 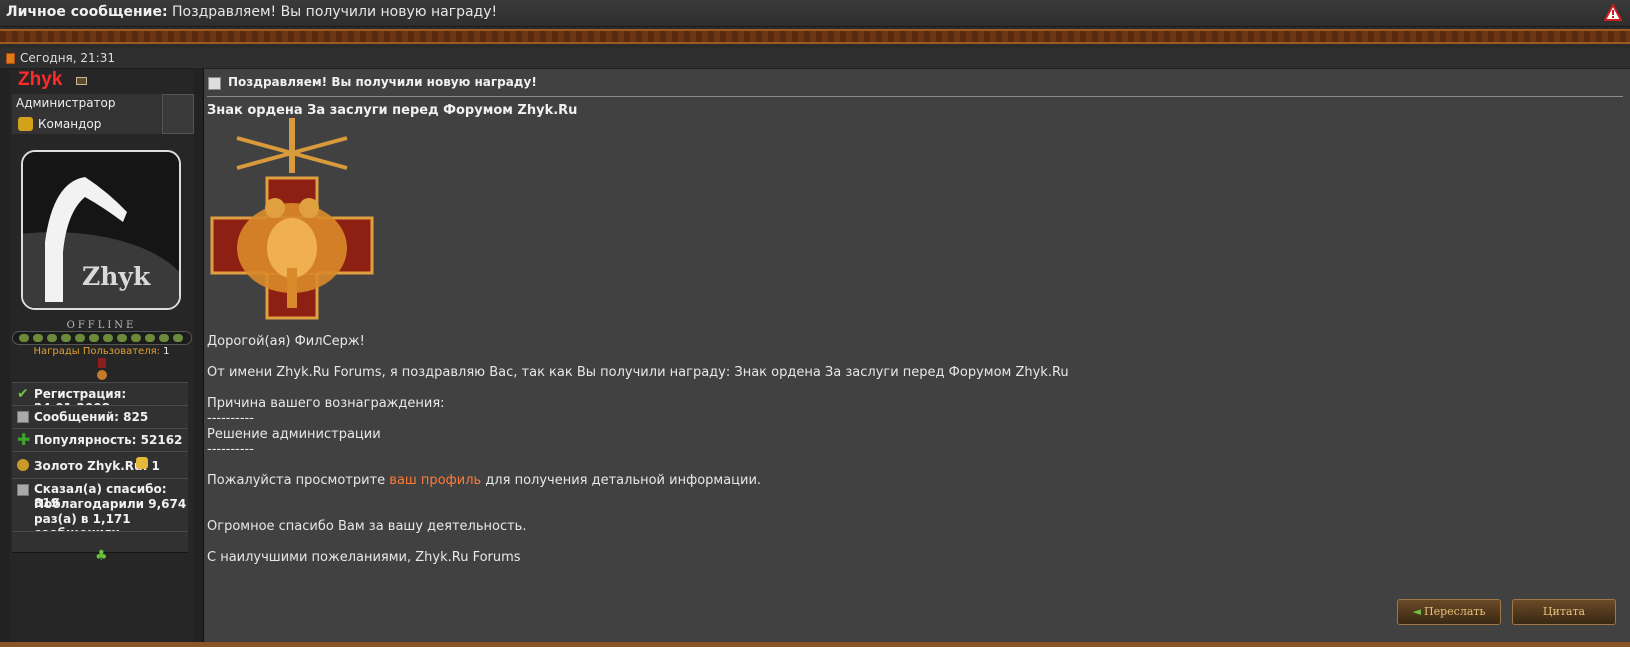 I want to click on greeting: Дорогой(ая) ФилСерж!, so click(x=286, y=341).